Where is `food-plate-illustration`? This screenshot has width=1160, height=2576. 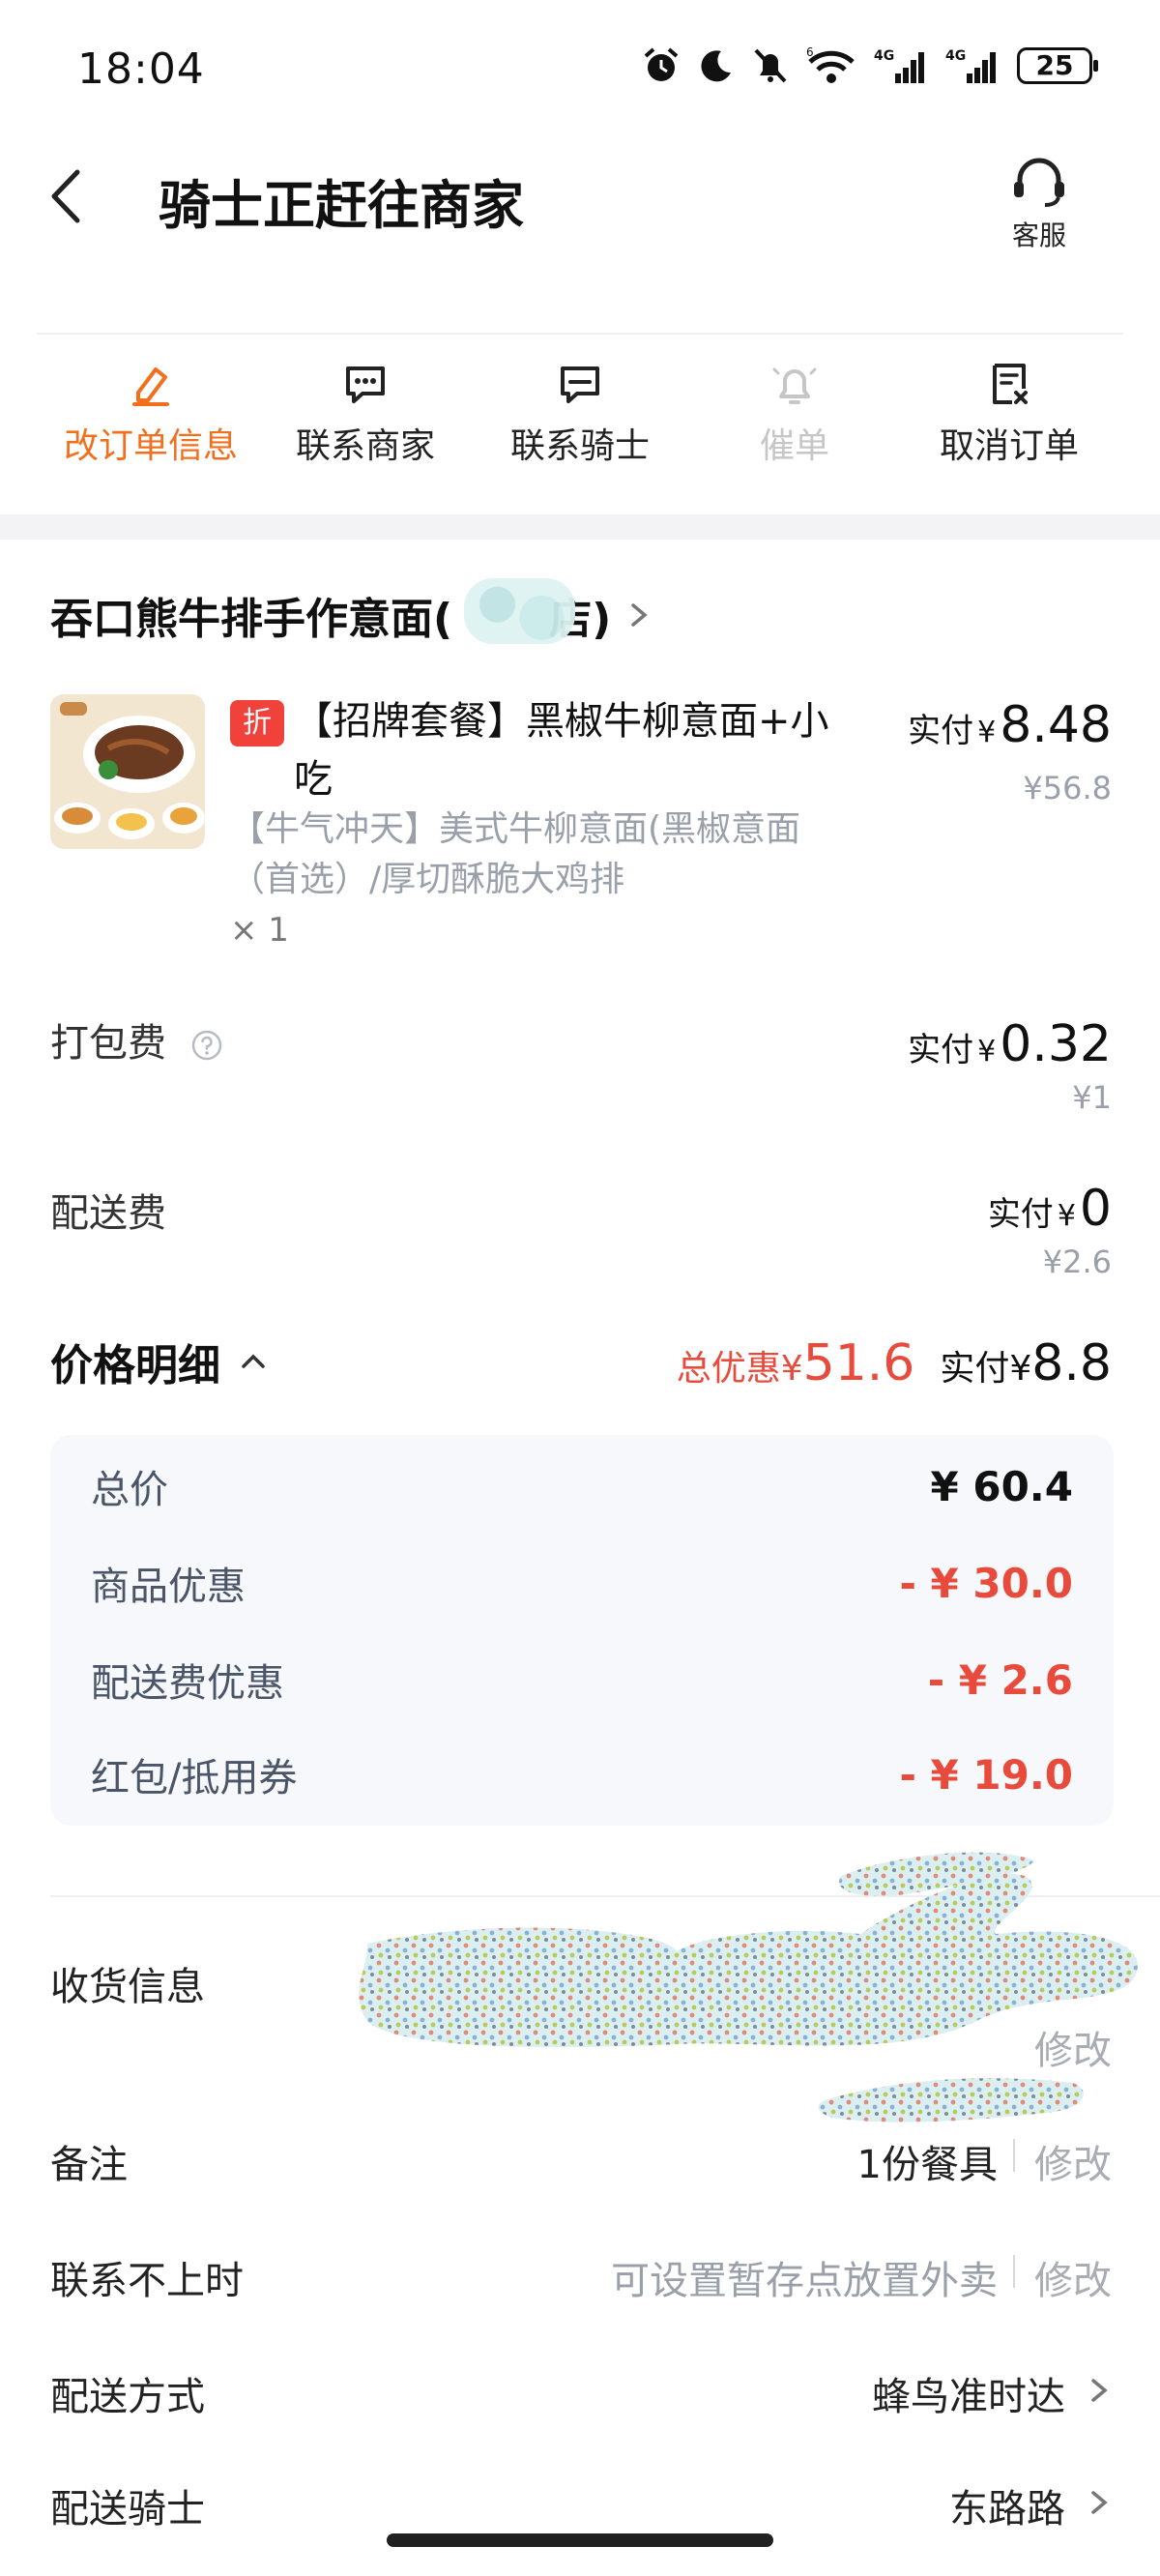
food-plate-illustration is located at coordinates (127, 771).